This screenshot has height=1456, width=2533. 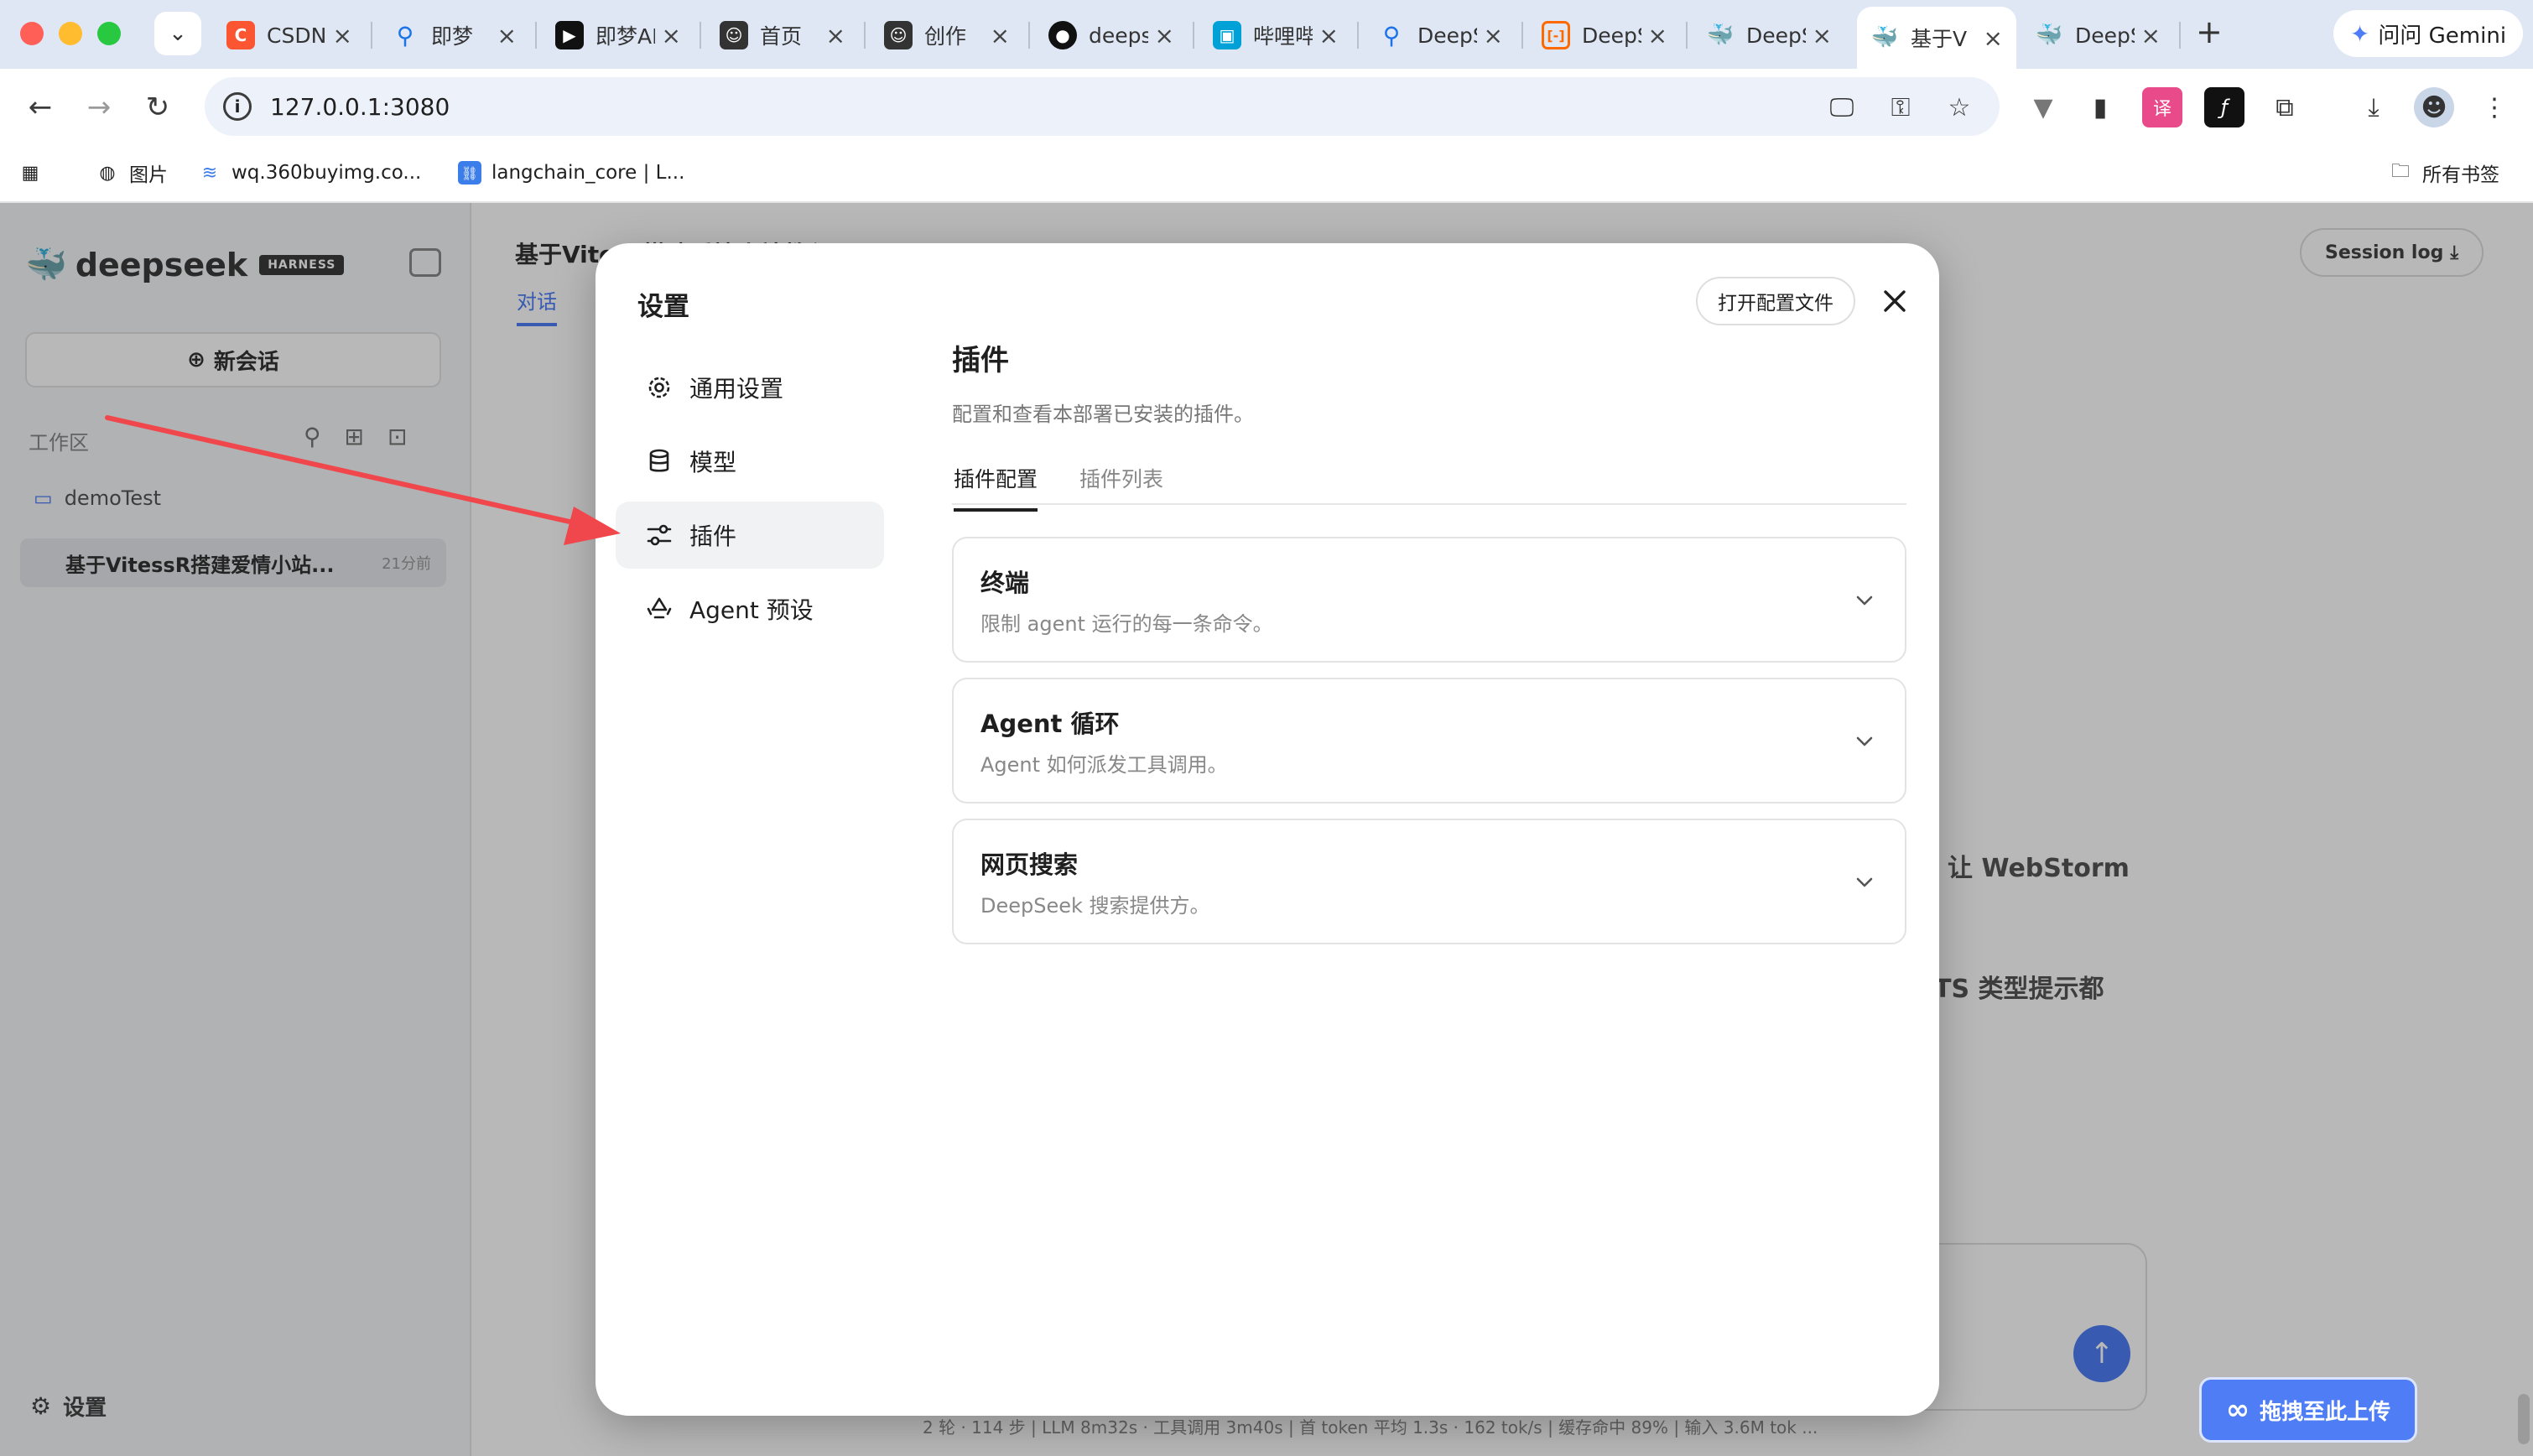 What do you see at coordinates (782, 35) in the screenshot?
I see `browser-tab-home: ☺ 首页 ×` at bounding box center [782, 35].